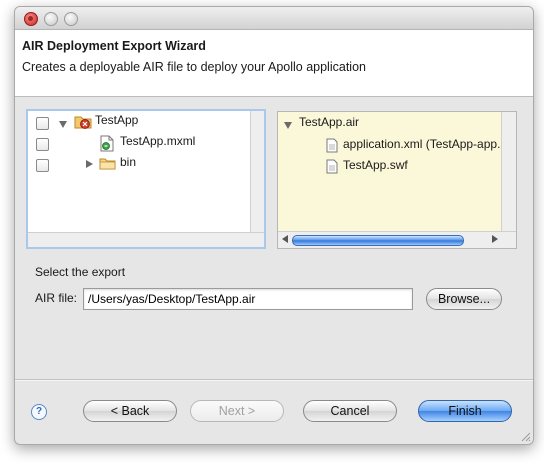 Image resolution: width=544 pixels, height=466 pixels. What do you see at coordinates (237, 411) in the screenshot?
I see `next-button: Next >` at bounding box center [237, 411].